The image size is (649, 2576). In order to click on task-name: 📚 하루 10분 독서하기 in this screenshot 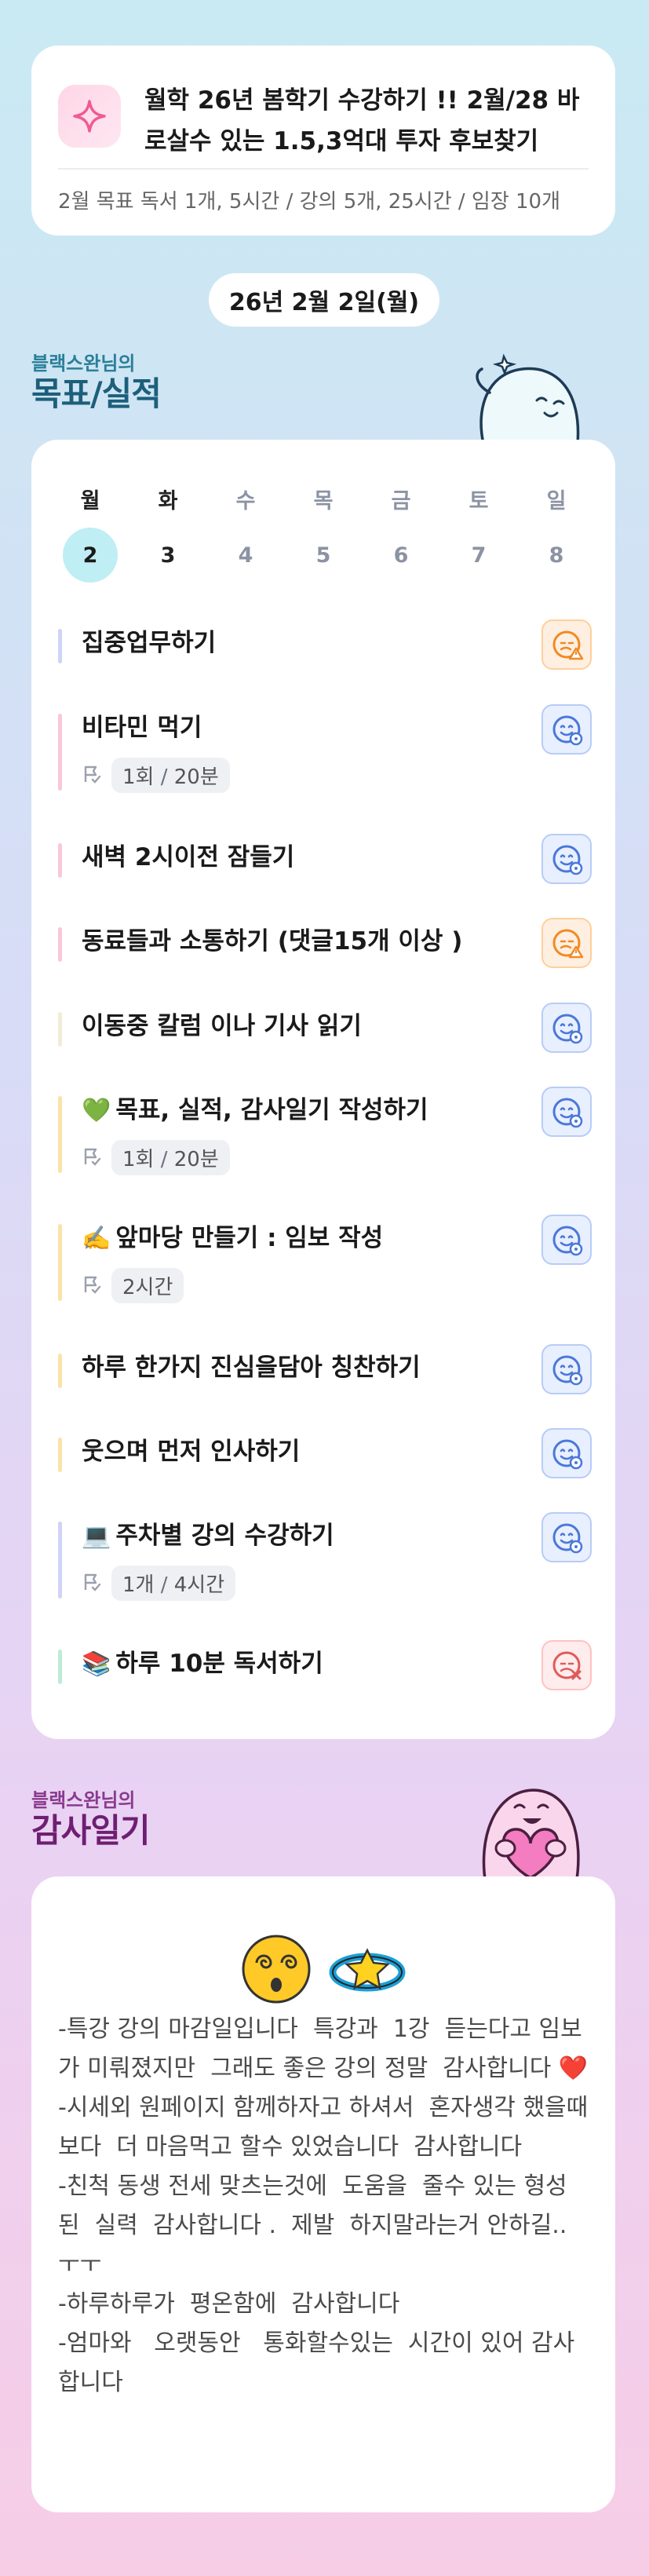, I will do `click(202, 1664)`.